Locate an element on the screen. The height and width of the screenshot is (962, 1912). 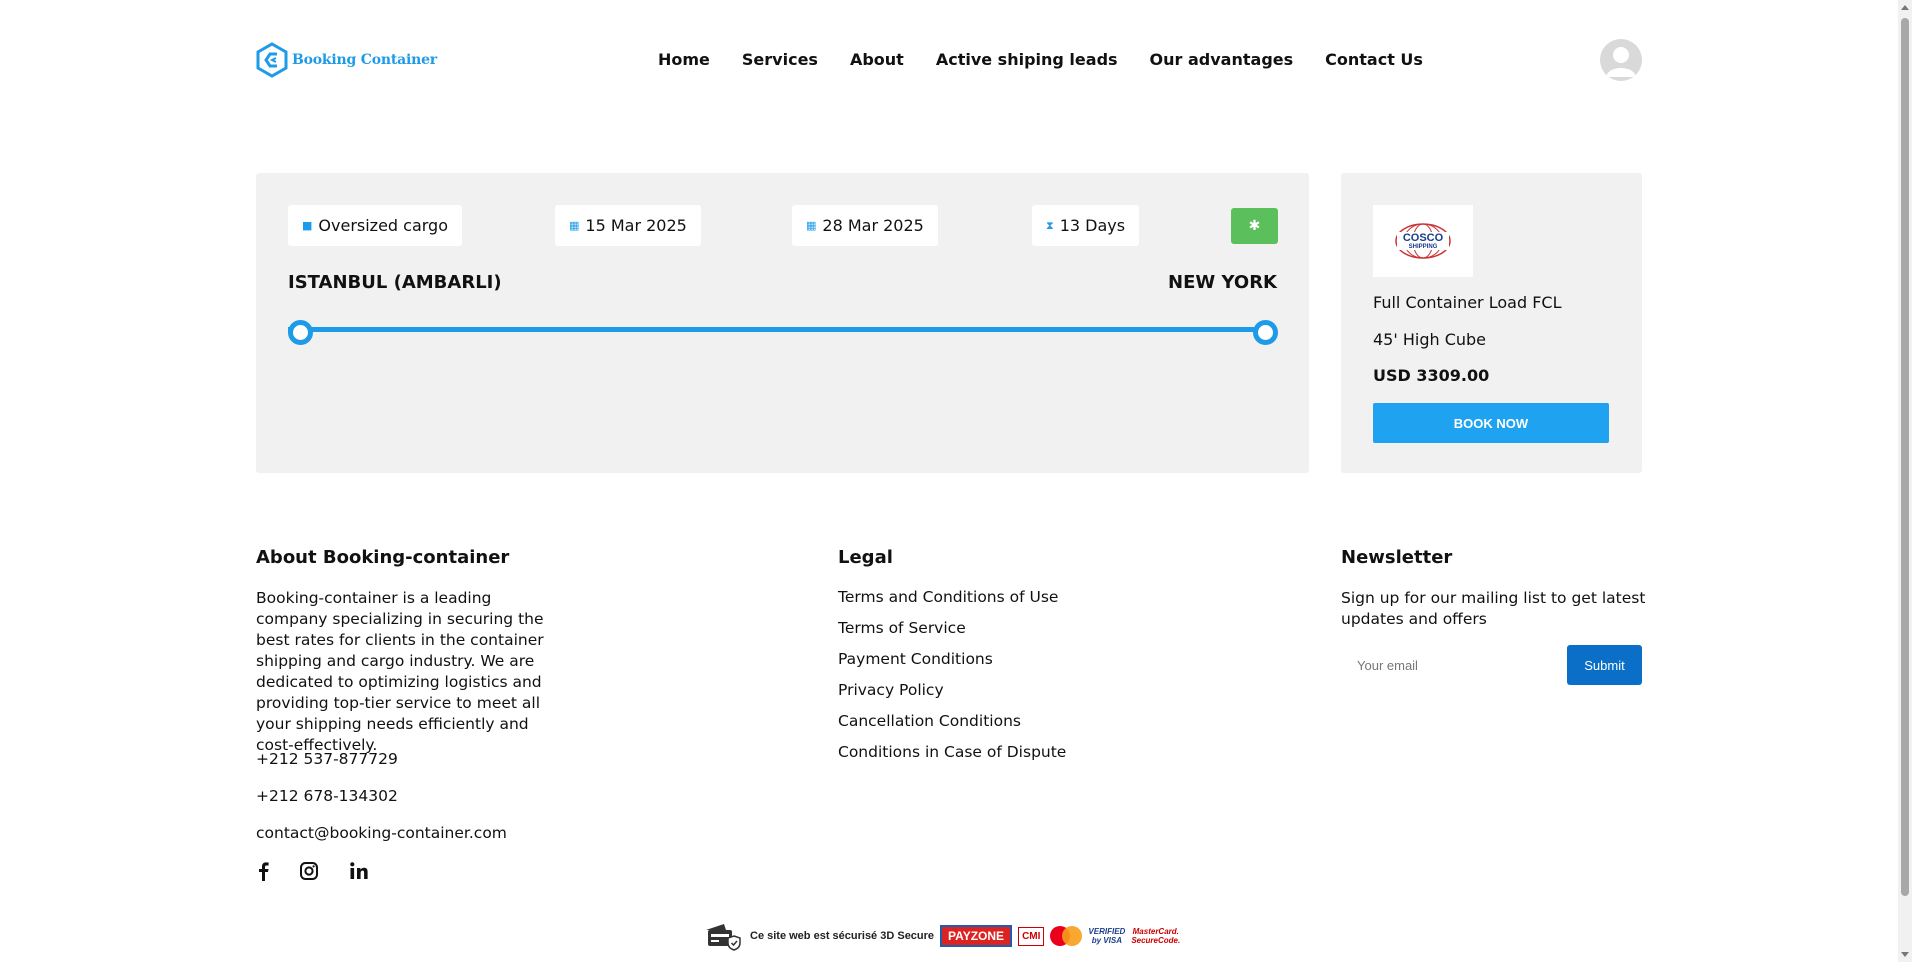
secure-text: Ce site web est sécurisé 3D Secure is located at coordinates (842, 936).